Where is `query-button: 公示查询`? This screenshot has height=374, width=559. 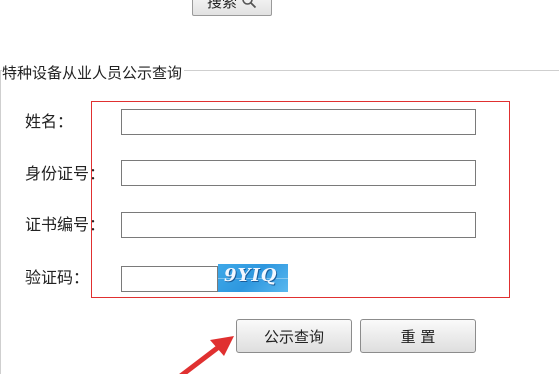
query-button: 公示查询 is located at coordinates (294, 336).